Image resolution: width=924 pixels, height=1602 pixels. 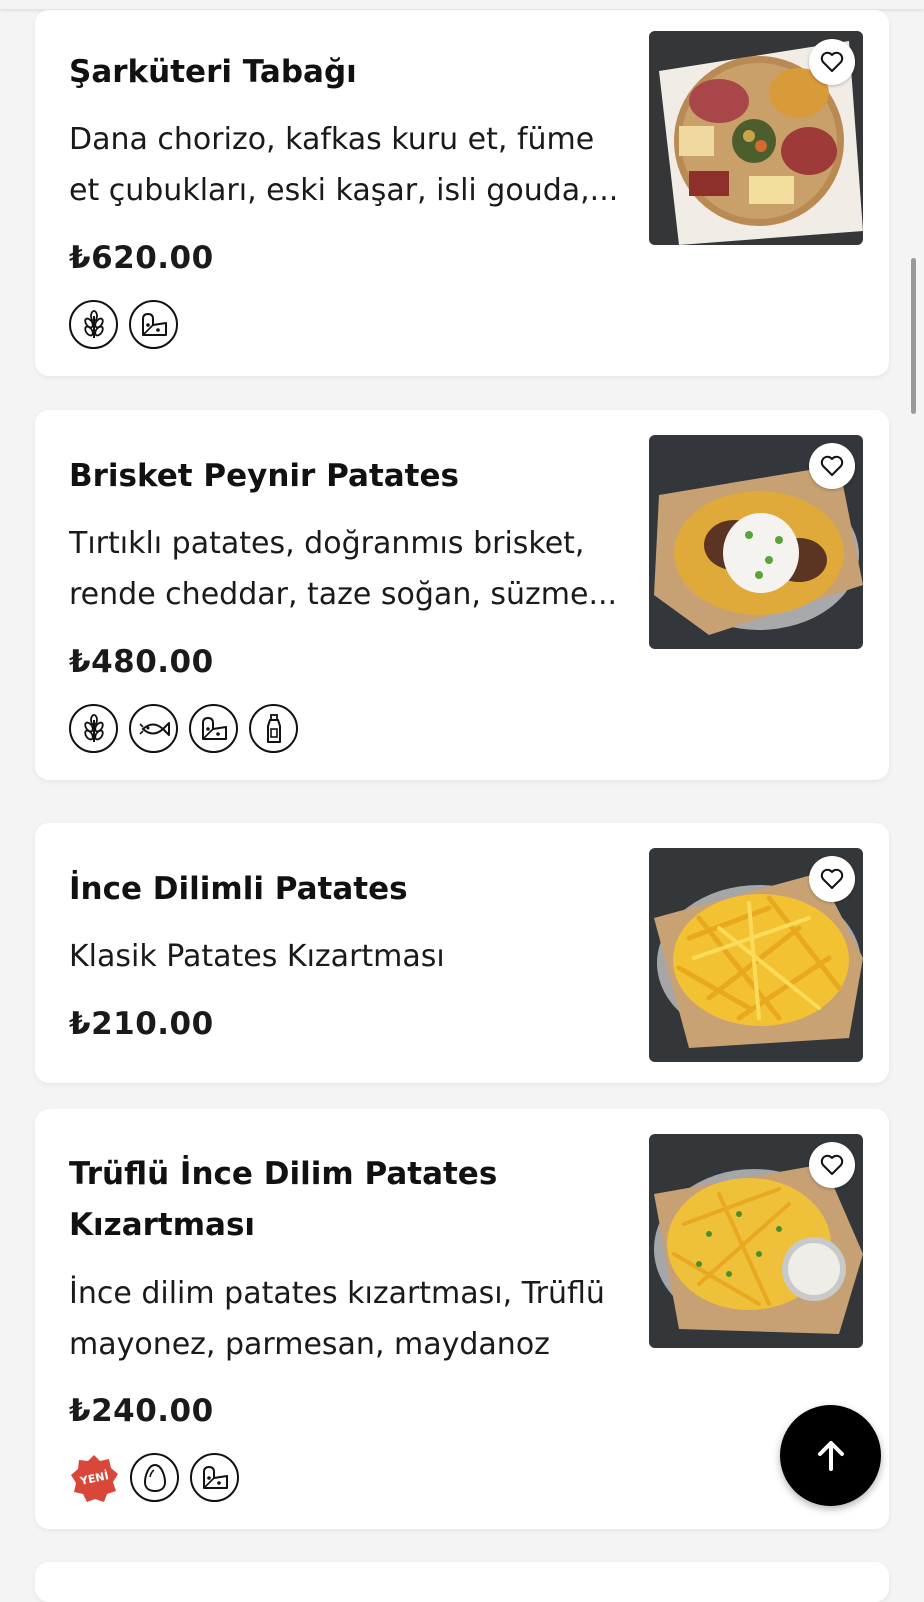 I want to click on egg-icon, so click(x=154, y=1477).